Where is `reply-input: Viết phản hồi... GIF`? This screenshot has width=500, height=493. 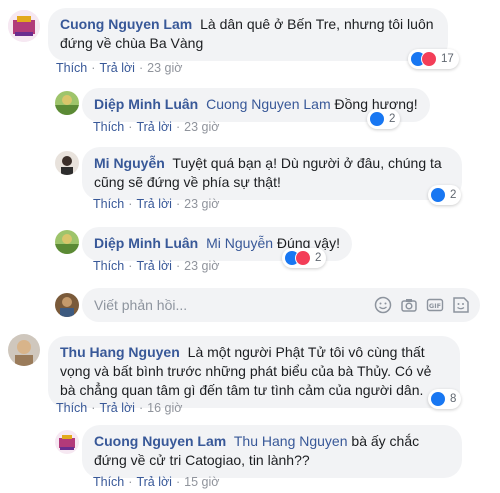 reply-input: Viết phản hồi... GIF is located at coordinates (281, 305).